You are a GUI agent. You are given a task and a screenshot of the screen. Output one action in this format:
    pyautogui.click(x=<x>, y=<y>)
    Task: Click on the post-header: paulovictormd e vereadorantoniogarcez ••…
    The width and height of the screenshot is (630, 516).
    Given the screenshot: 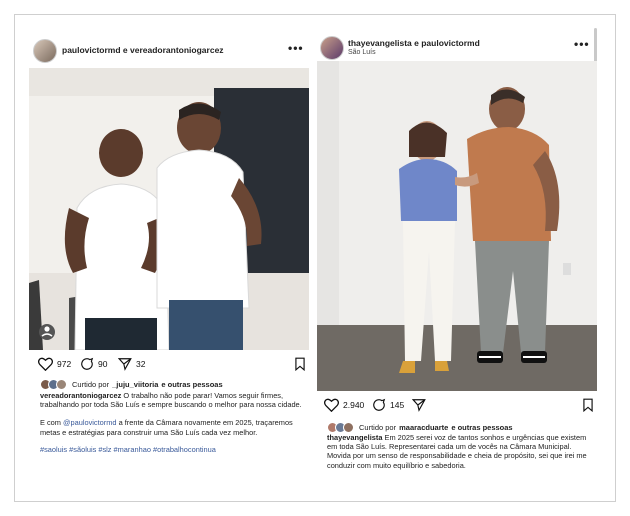 What is the action you would take?
    pyautogui.click(x=165, y=43)
    